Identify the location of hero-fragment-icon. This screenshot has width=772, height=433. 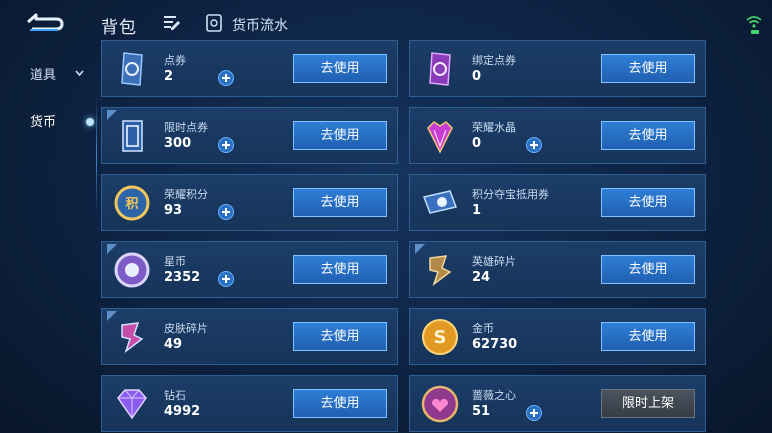
(440, 271).